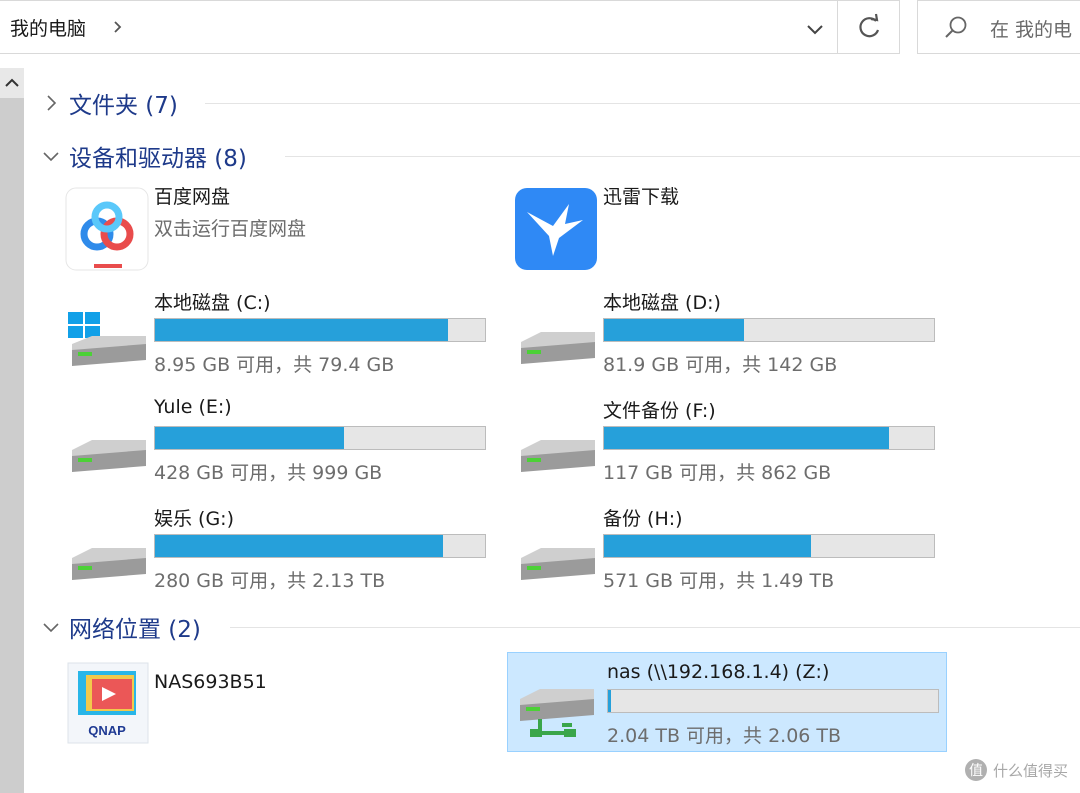 This screenshot has width=1080, height=793. What do you see at coordinates (662, 303) in the screenshot?
I see `item-name: 本地磁盘 (D:)` at bounding box center [662, 303].